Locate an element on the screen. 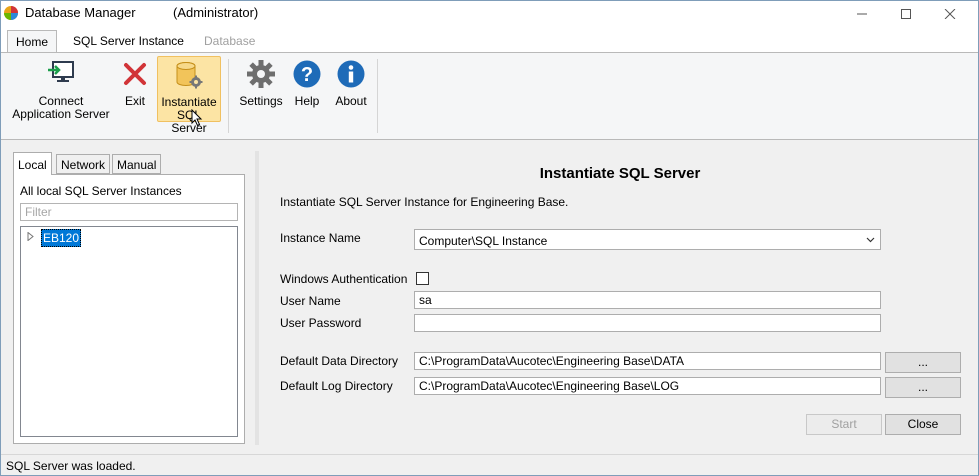 This screenshot has width=979, height=476. tab-manual: Manual is located at coordinates (137, 164).